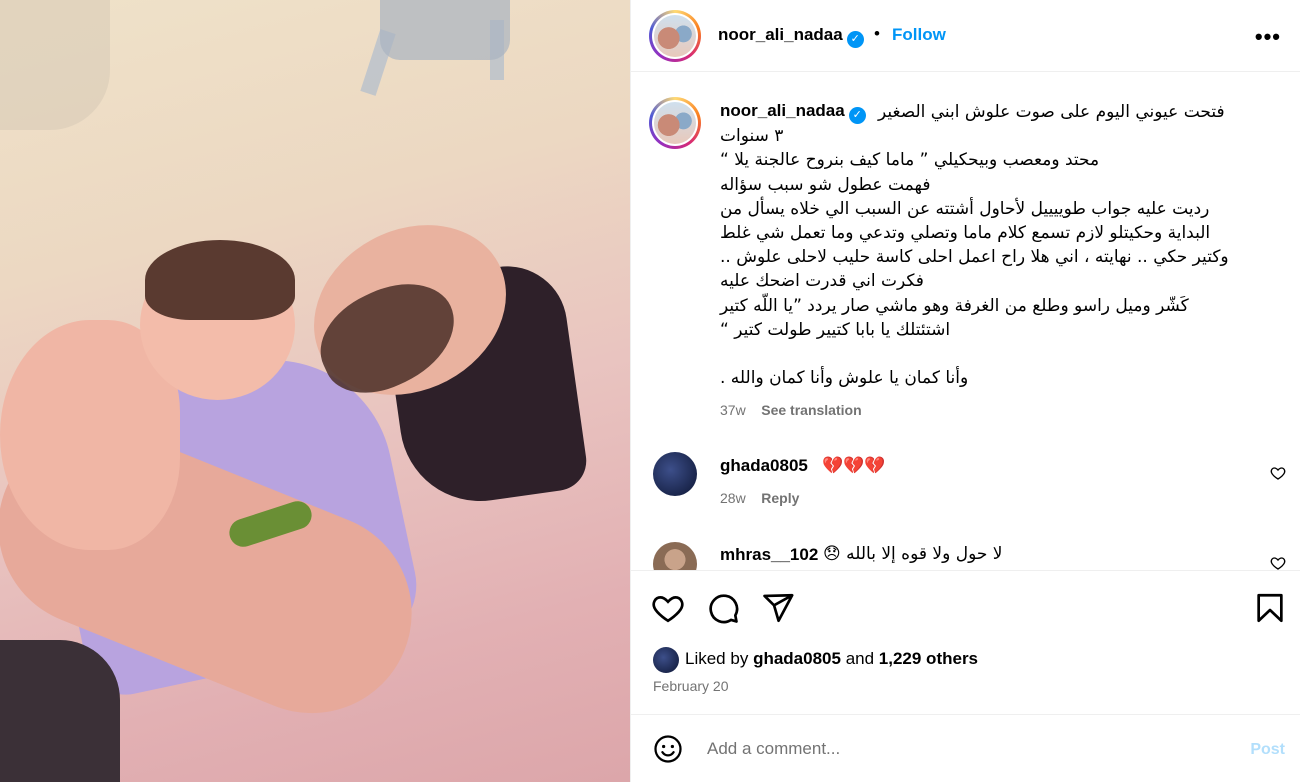  What do you see at coordinates (668, 749) in the screenshot?
I see `emoji-icon` at bounding box center [668, 749].